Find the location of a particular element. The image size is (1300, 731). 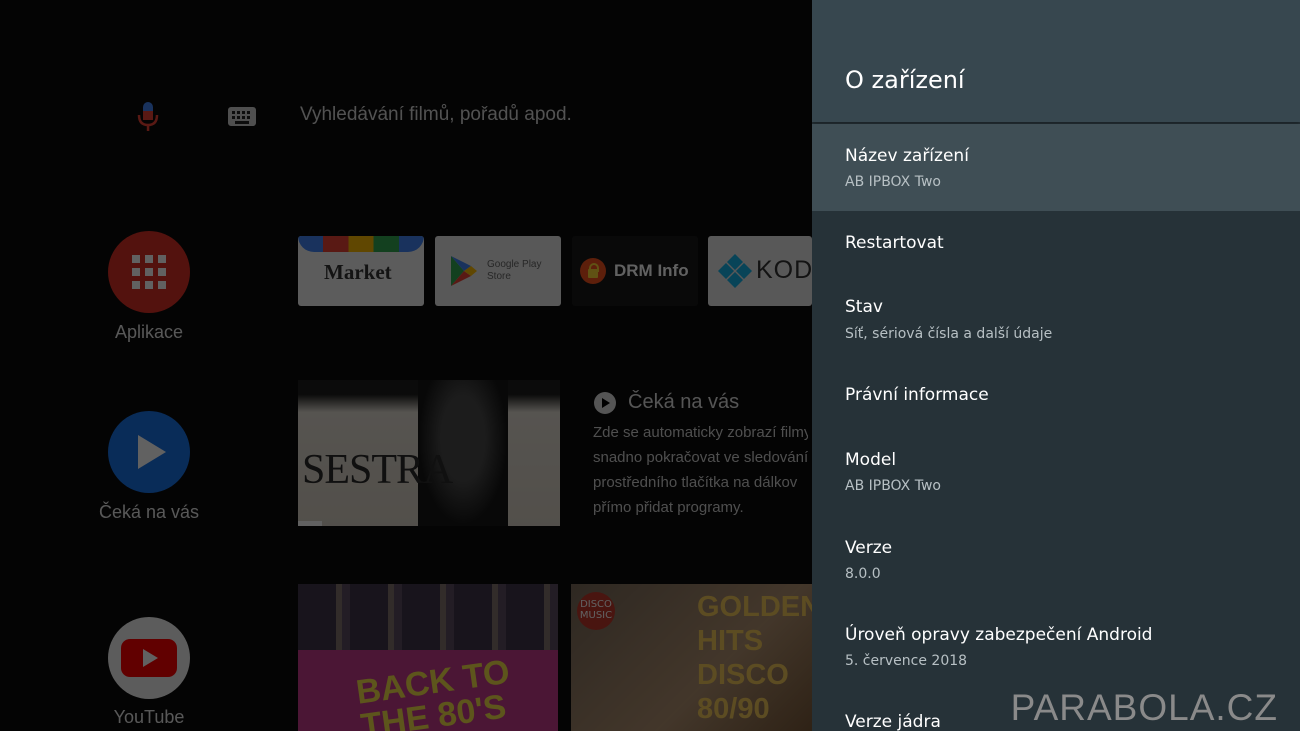

description-line: Zde se automaticky zobrazí filmy is located at coordinates (700, 432).